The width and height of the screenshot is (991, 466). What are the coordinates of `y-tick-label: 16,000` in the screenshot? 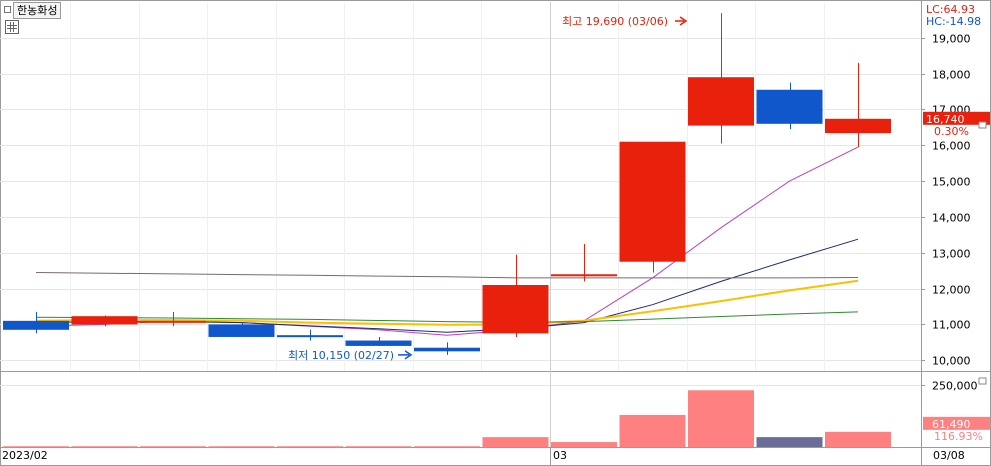 It's located at (951, 146).